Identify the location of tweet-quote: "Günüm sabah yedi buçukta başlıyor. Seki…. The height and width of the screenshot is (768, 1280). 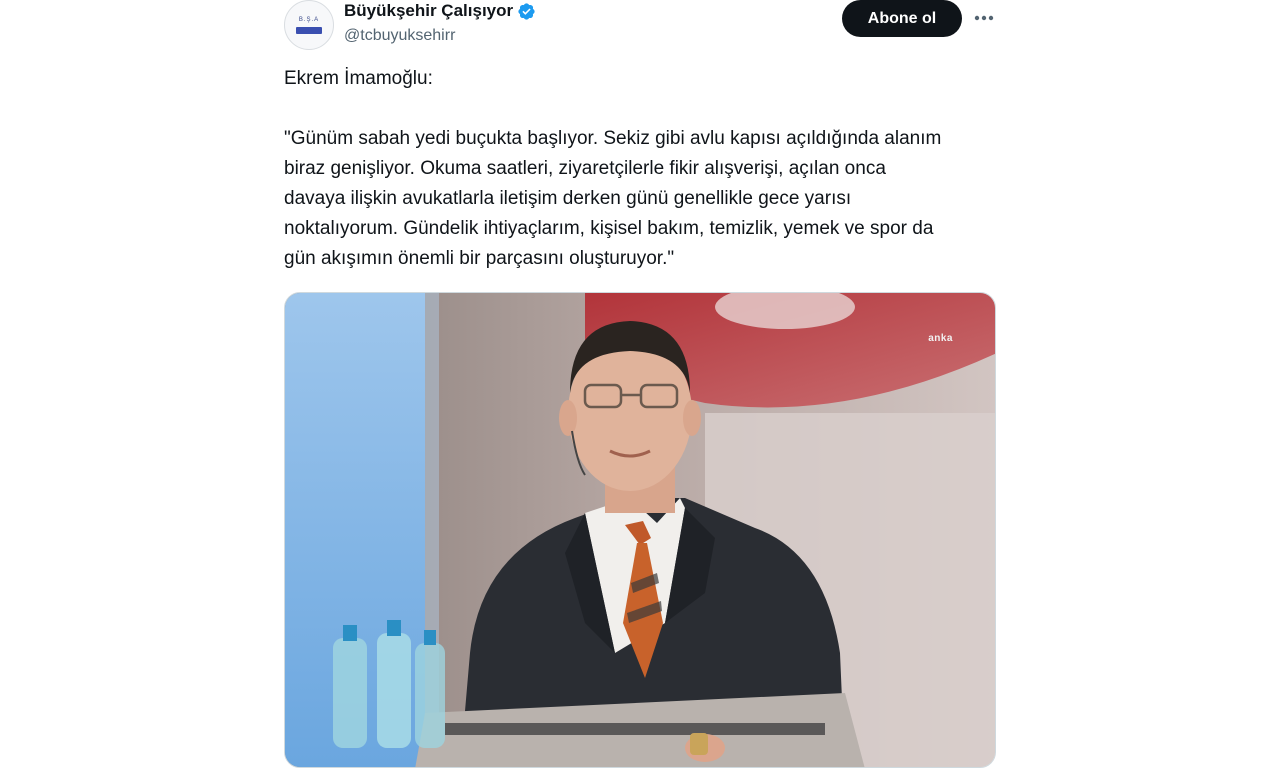
(613, 198).